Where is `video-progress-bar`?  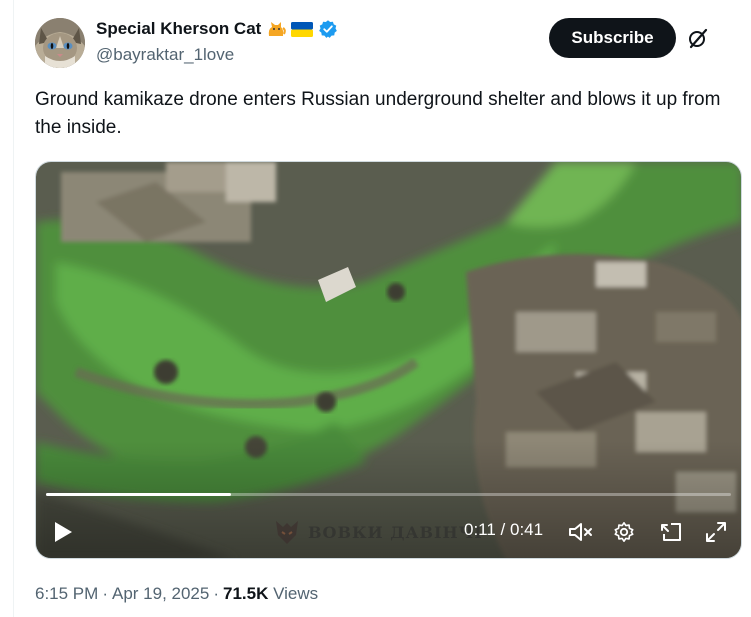 video-progress-bar is located at coordinates (388, 494).